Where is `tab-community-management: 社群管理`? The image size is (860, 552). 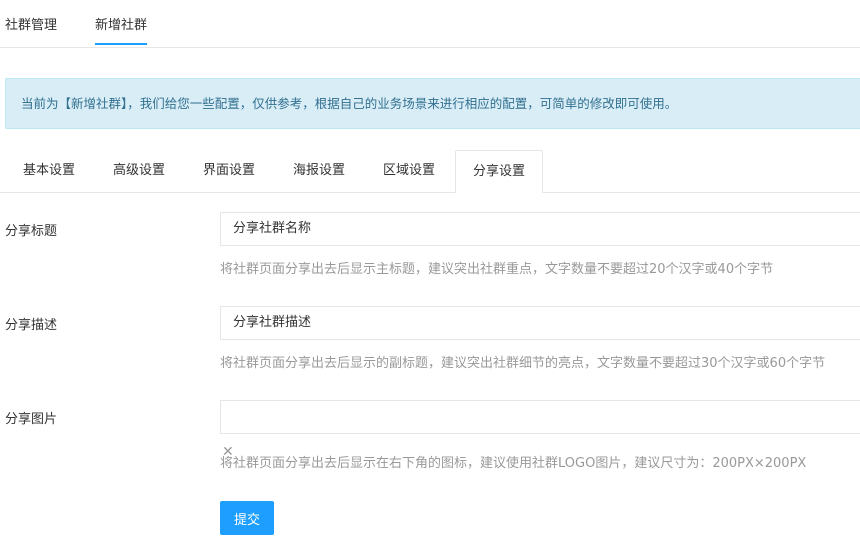
tab-community-management: 社群管理 is located at coordinates (31, 23).